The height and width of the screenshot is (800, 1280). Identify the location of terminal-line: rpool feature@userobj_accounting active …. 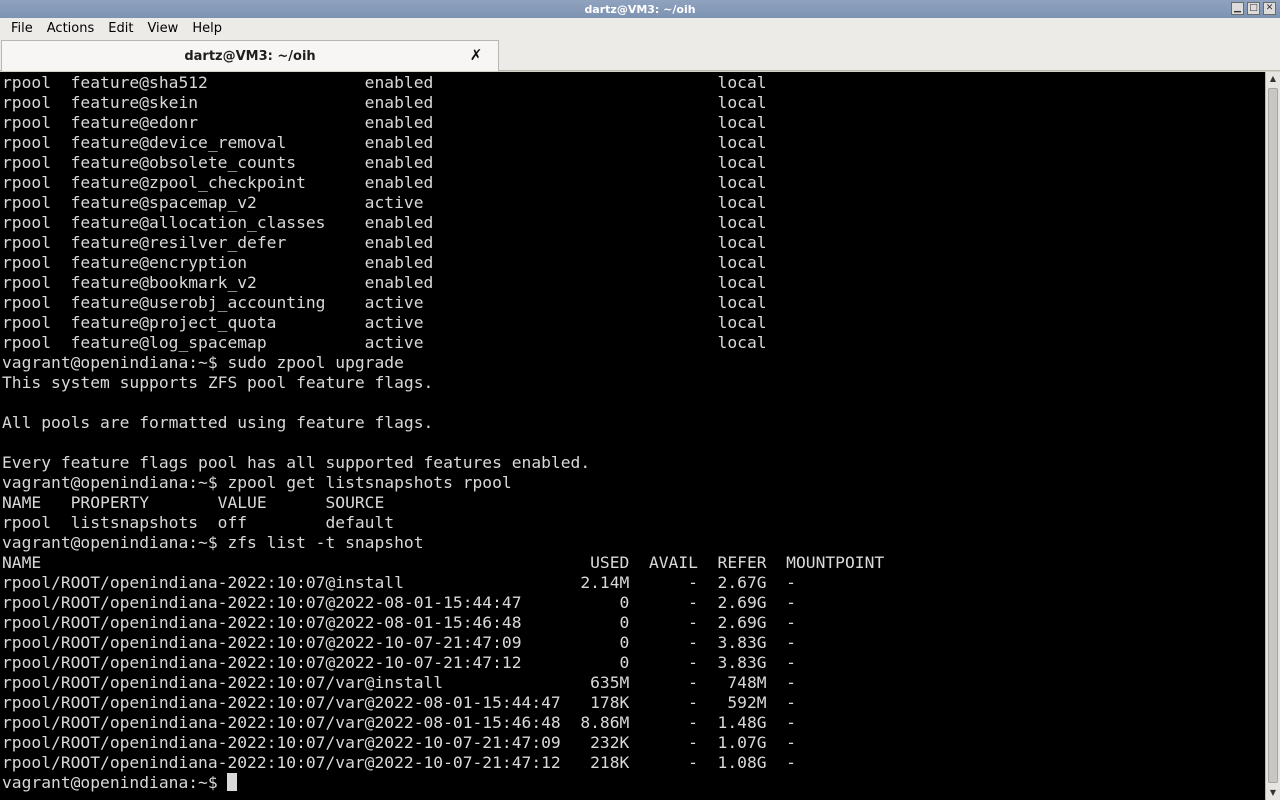
(384, 302).